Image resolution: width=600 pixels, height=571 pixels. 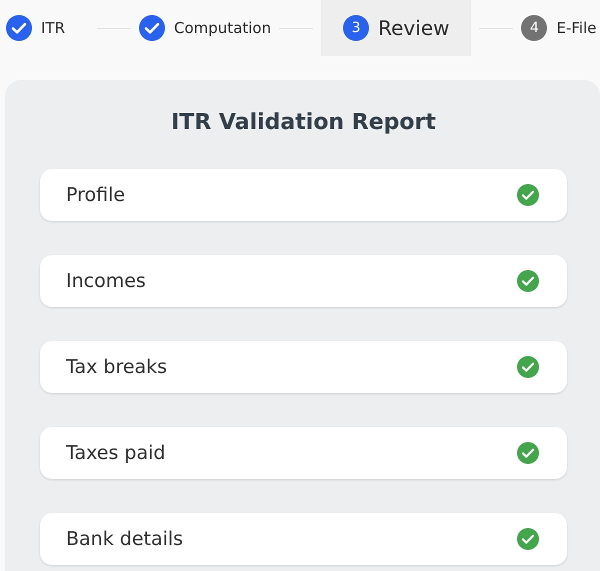 I want to click on step-tab: Computation, so click(x=205, y=28).